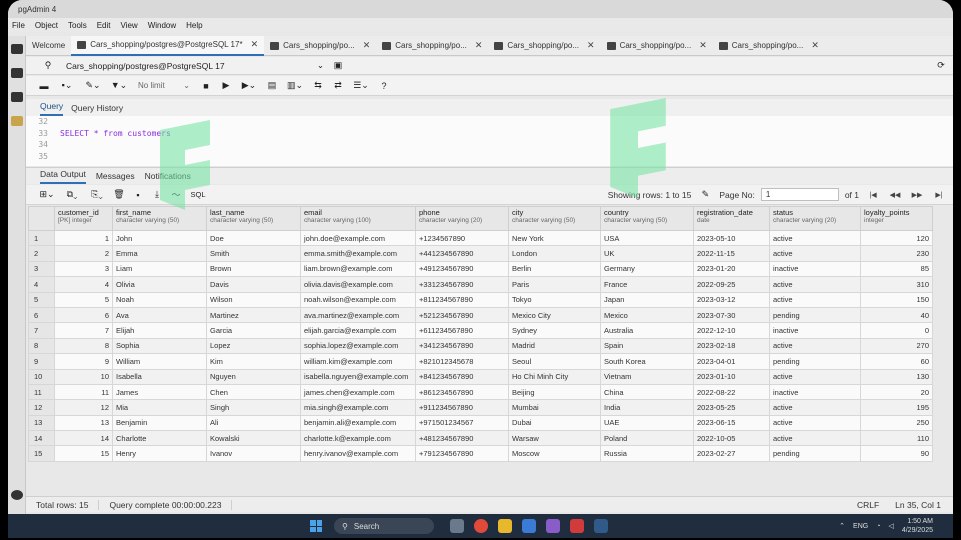  Describe the element at coordinates (554, 269) in the screenshot. I see `cell-city: Berlin` at that location.